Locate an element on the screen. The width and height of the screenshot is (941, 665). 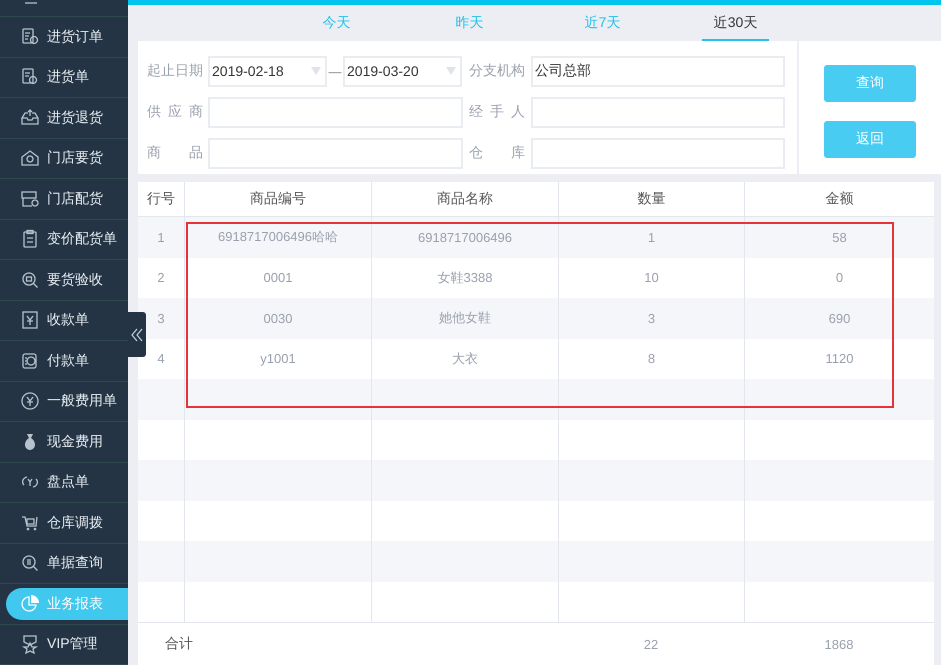
sidebar-item: 收款单 is located at coordinates (67, 320).